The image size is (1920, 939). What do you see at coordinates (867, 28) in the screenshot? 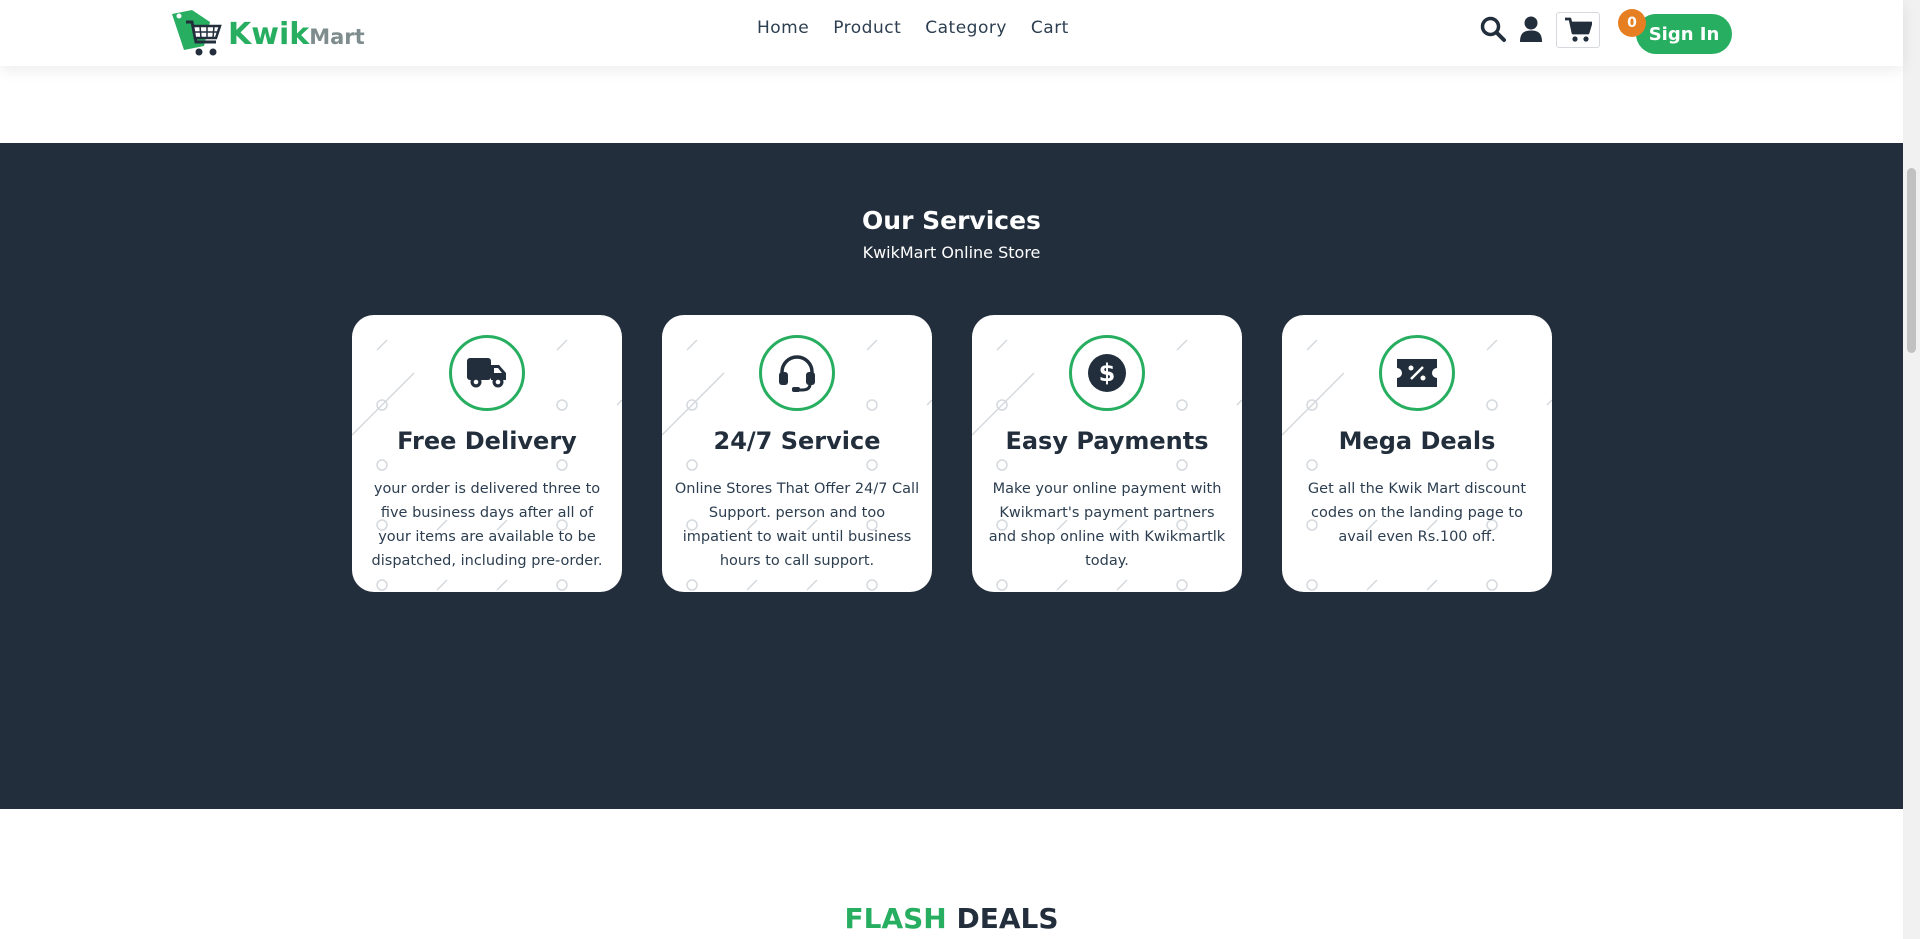
I see `nav-product-link: Product` at bounding box center [867, 28].